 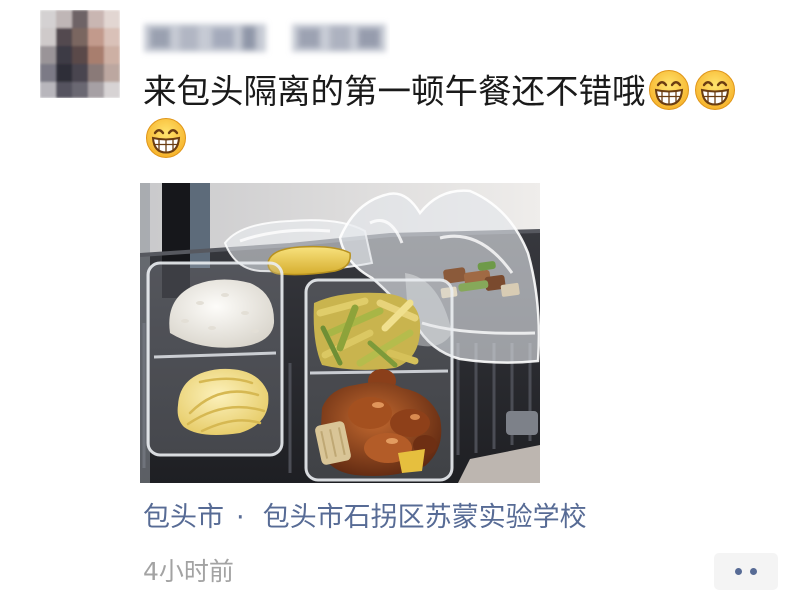 What do you see at coordinates (394, 91) in the screenshot?
I see `post-text-content: 来包头隔离的第一顿午餐还不错哦` at bounding box center [394, 91].